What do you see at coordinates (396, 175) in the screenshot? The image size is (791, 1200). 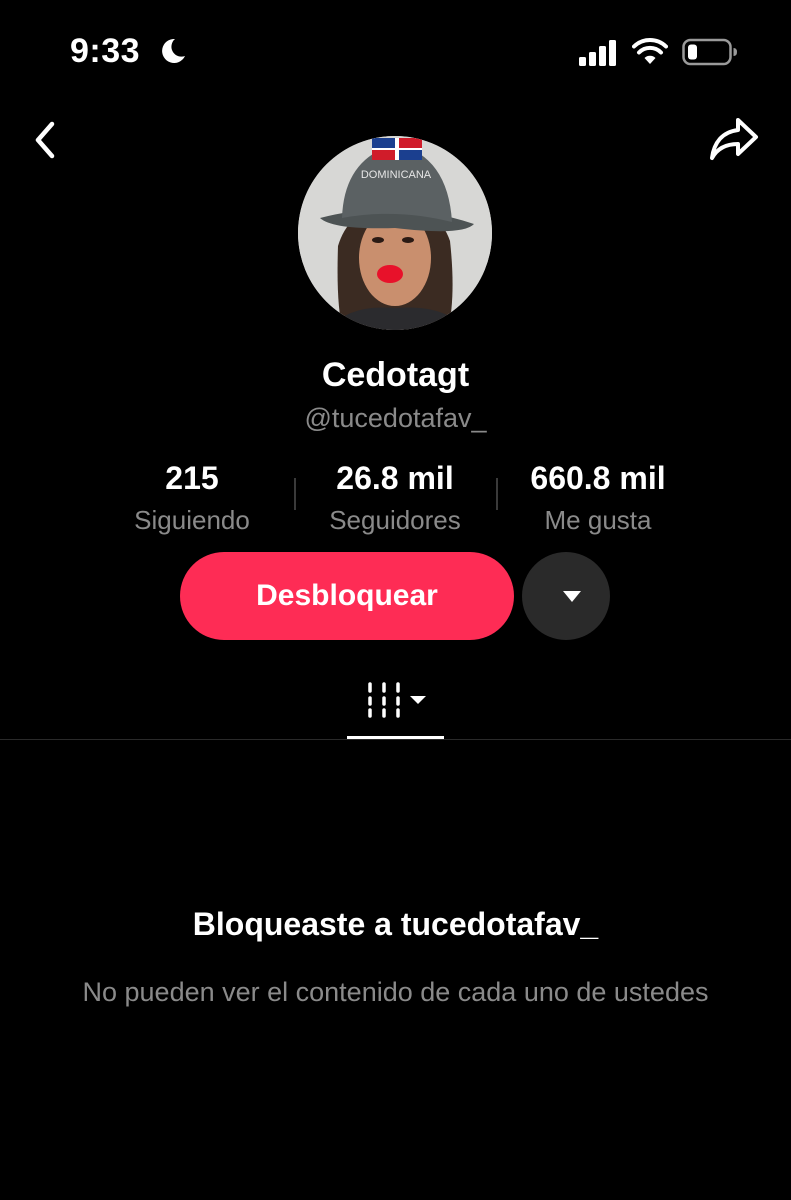 I see `avatar-hat-text: DOMINICANA` at bounding box center [396, 175].